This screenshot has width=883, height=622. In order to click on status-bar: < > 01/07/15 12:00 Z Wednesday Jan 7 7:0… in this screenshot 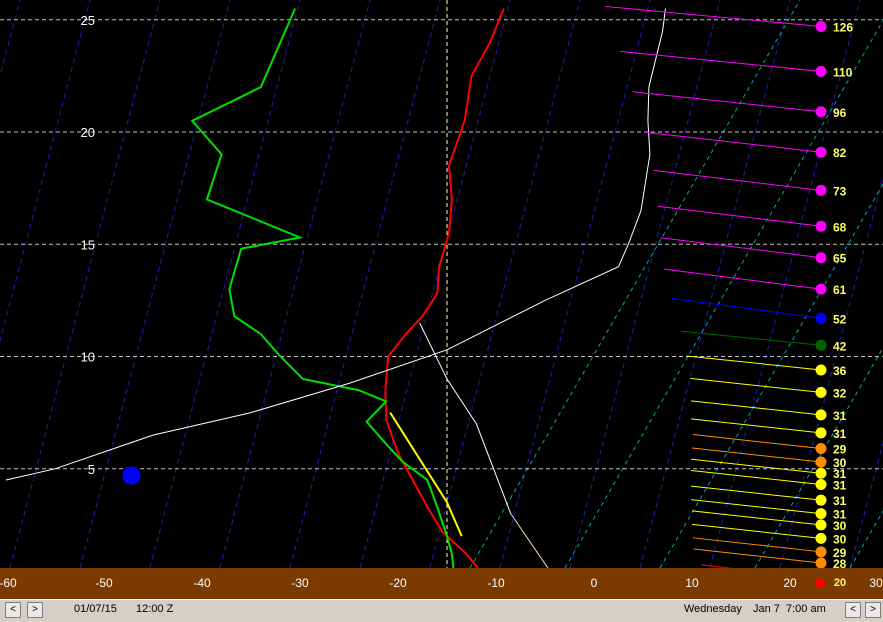, I will do `click(441, 610)`.